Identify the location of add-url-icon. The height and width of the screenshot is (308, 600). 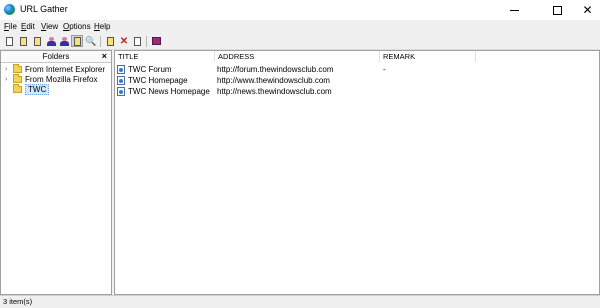
(110, 41).